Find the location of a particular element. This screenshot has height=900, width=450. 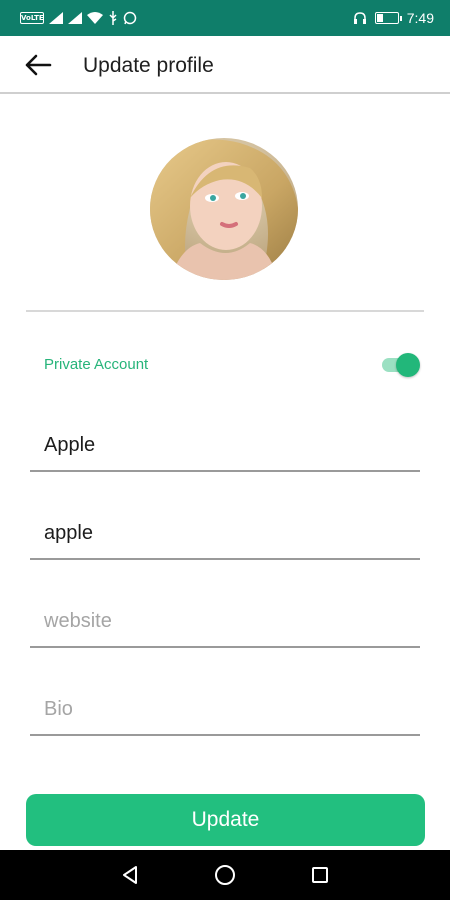

usb-icon is located at coordinates (113, 18).